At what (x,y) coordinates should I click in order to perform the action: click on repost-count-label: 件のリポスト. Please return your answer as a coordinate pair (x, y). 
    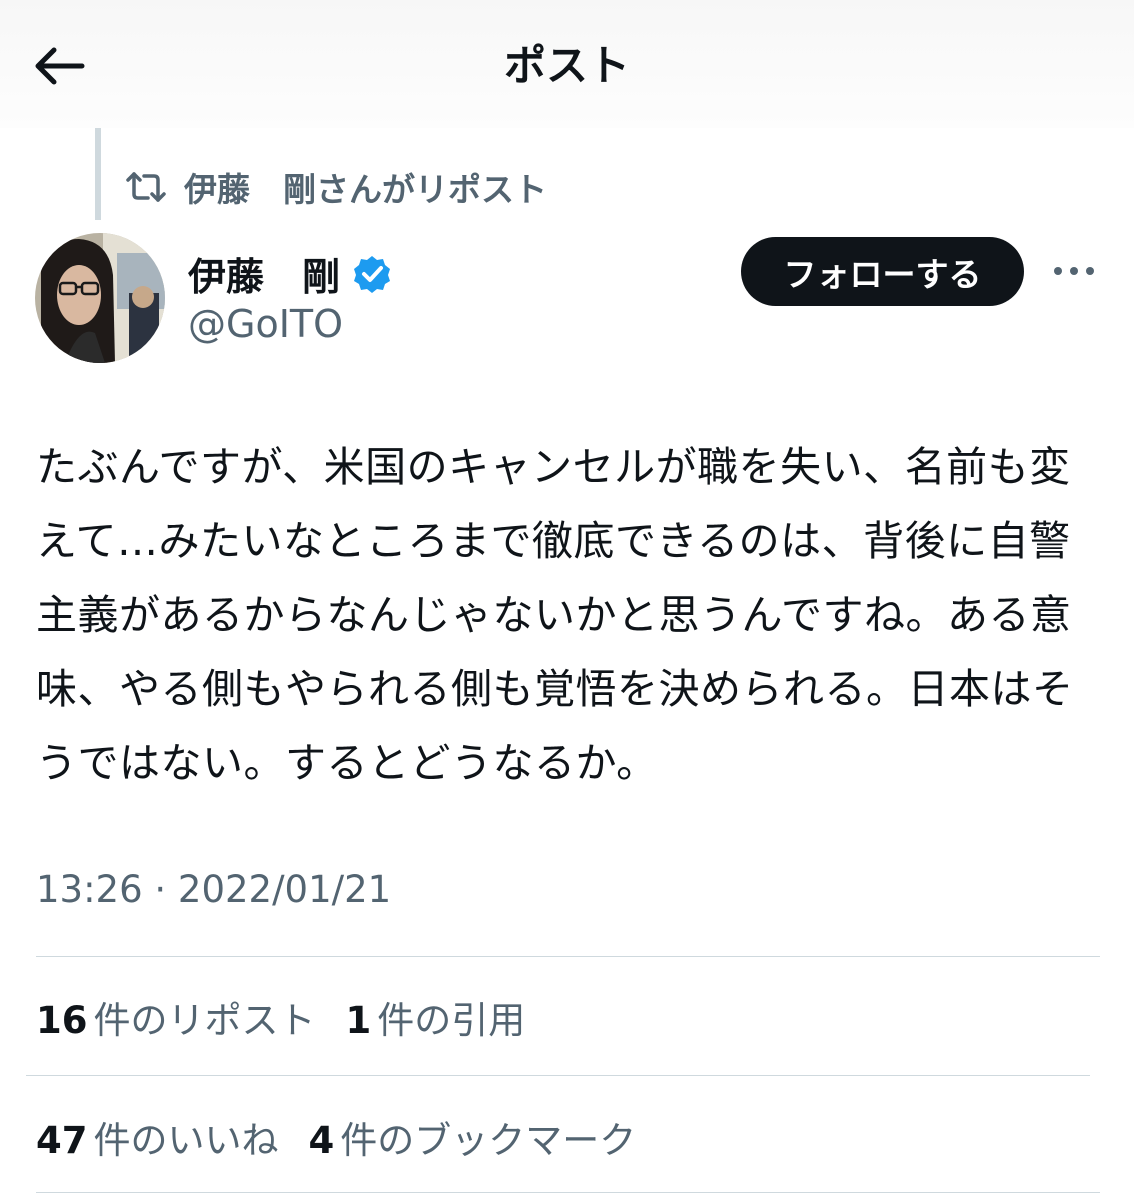
    Looking at the image, I should click on (204, 1020).